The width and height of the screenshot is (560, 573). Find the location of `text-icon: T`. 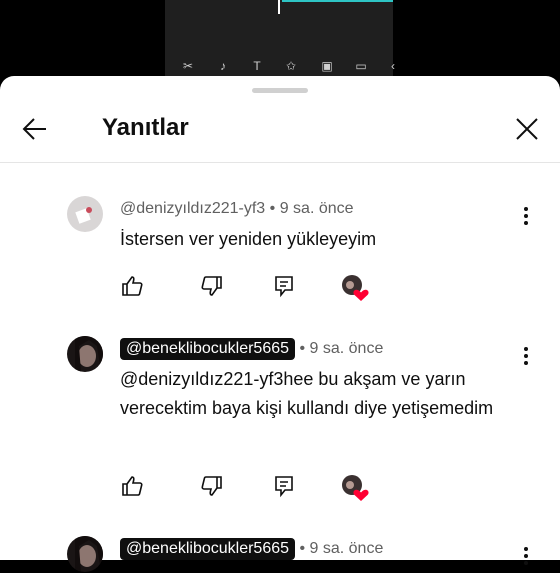

text-icon: T is located at coordinates (257, 66).